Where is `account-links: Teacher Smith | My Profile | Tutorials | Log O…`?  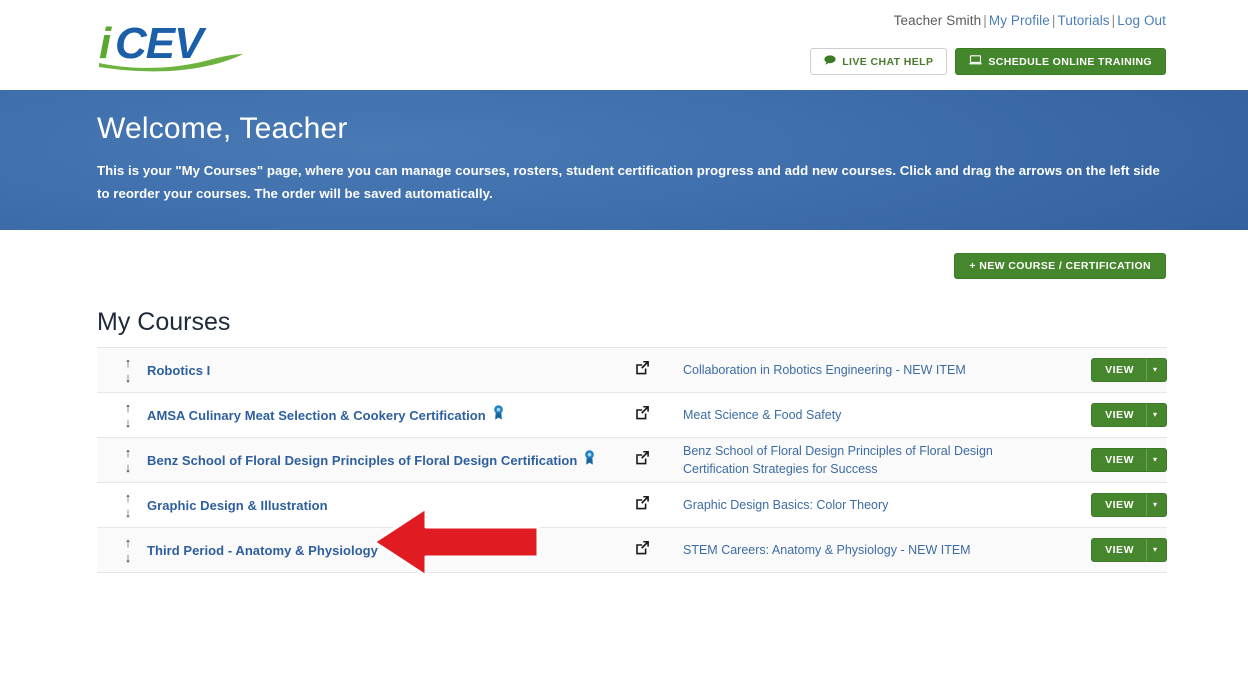
account-links: Teacher Smith | My Profile | Tutorials | Log O… is located at coordinates (1030, 20).